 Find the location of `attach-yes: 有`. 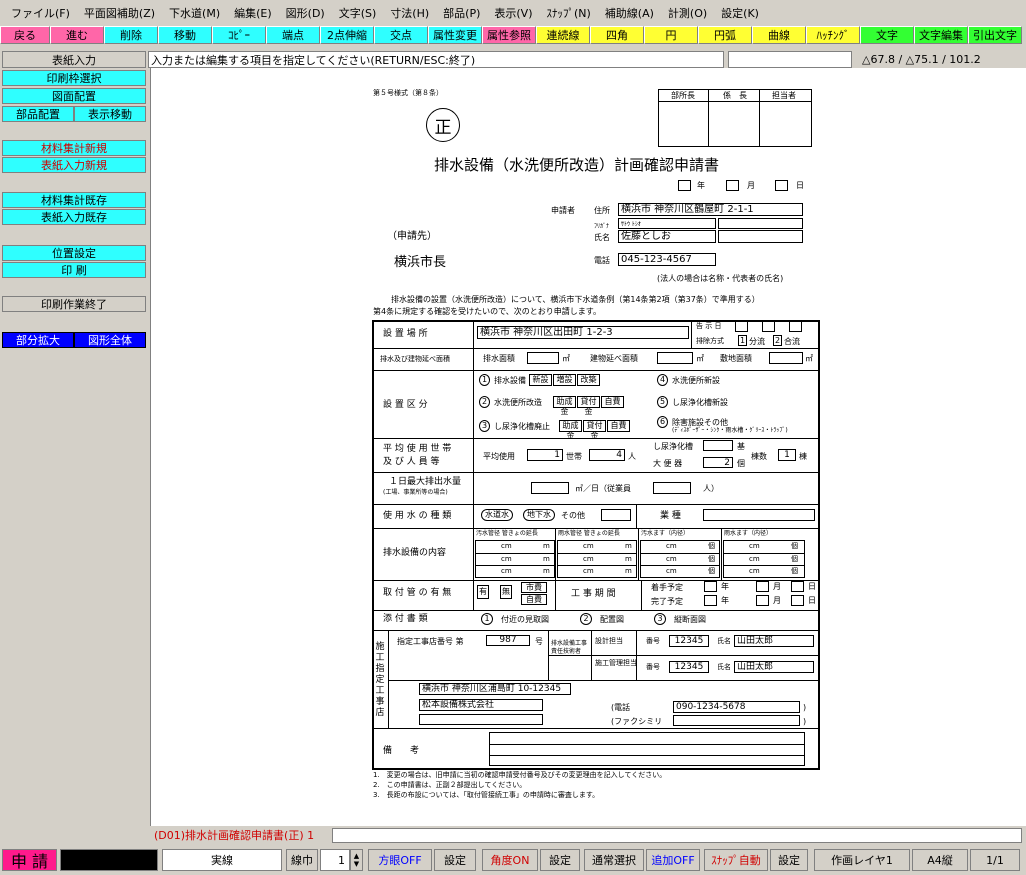

attach-yes: 有 is located at coordinates (483, 592).